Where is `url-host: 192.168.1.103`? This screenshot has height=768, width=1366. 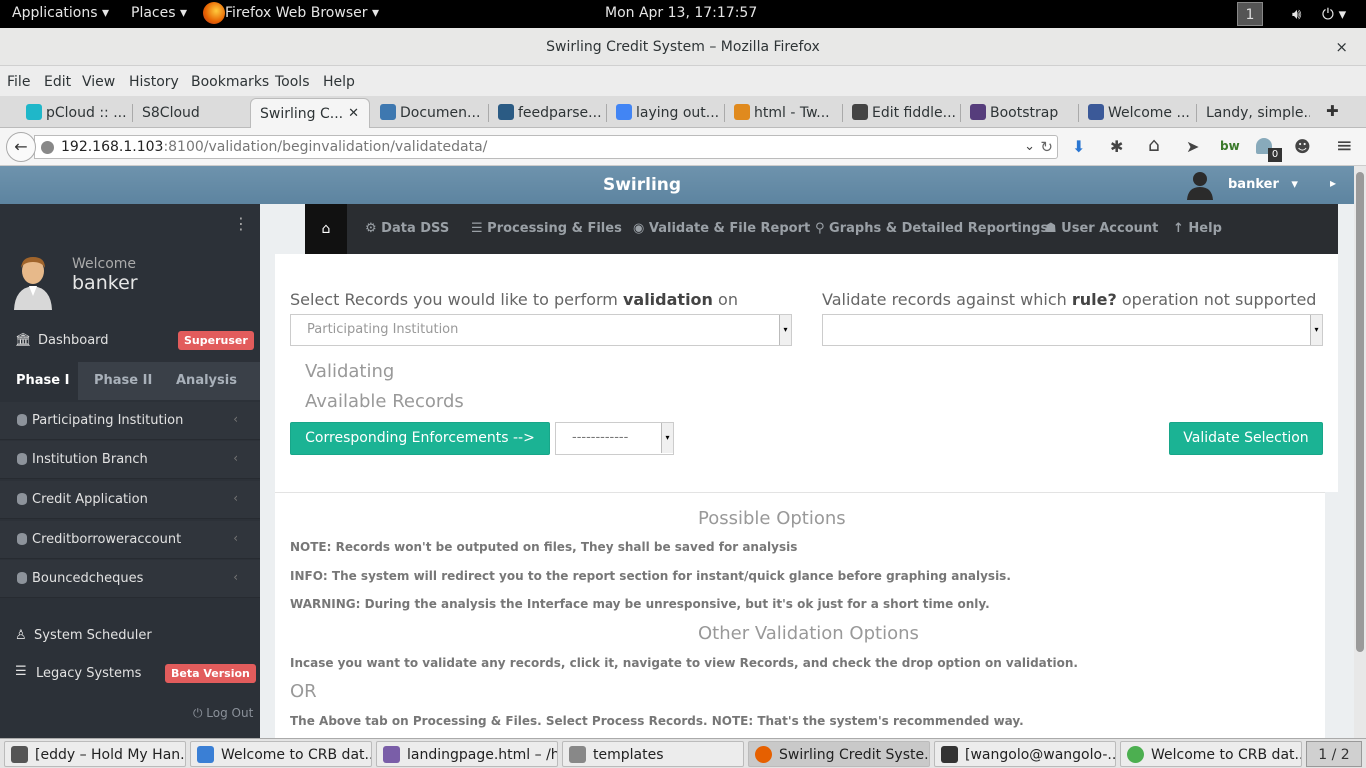
url-host: 192.168.1.103 is located at coordinates (112, 147).